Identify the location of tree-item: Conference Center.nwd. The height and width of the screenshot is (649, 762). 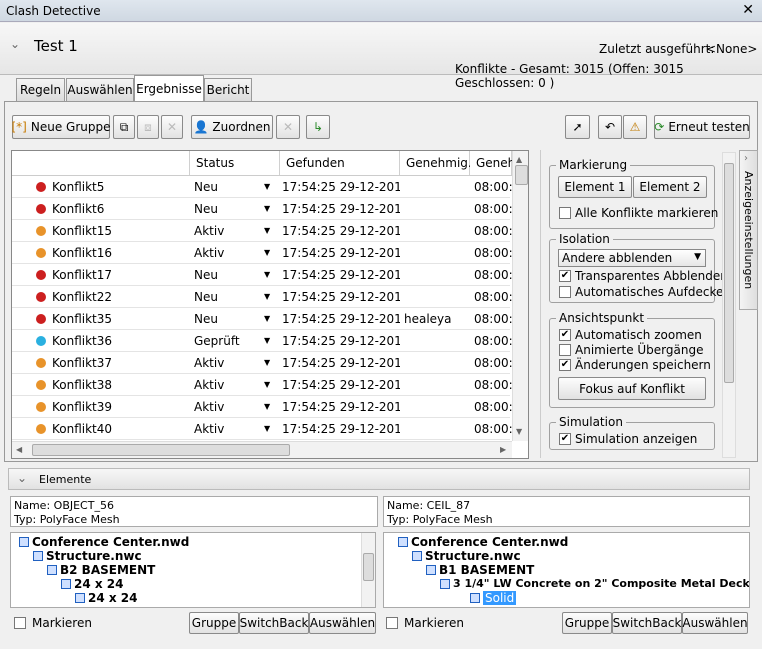
(104, 542).